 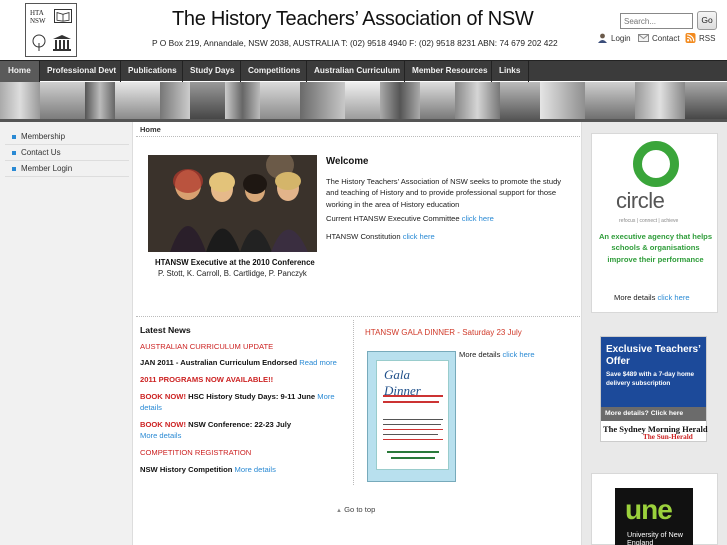 What do you see at coordinates (690, 38) in the screenshot?
I see `rss-icon` at bounding box center [690, 38].